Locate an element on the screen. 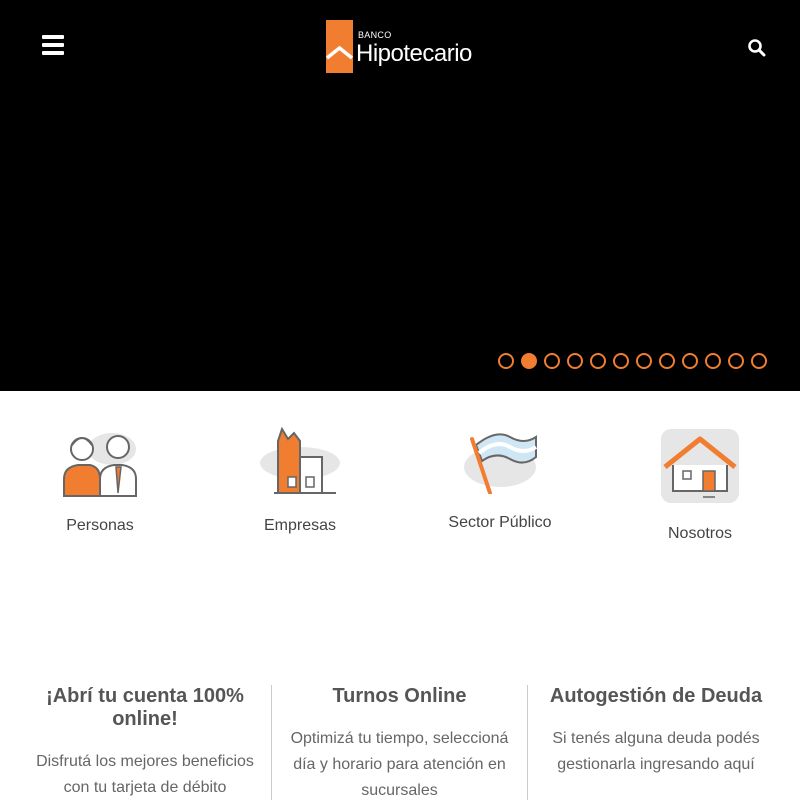  category-label: Nosotros is located at coordinates (700, 533).